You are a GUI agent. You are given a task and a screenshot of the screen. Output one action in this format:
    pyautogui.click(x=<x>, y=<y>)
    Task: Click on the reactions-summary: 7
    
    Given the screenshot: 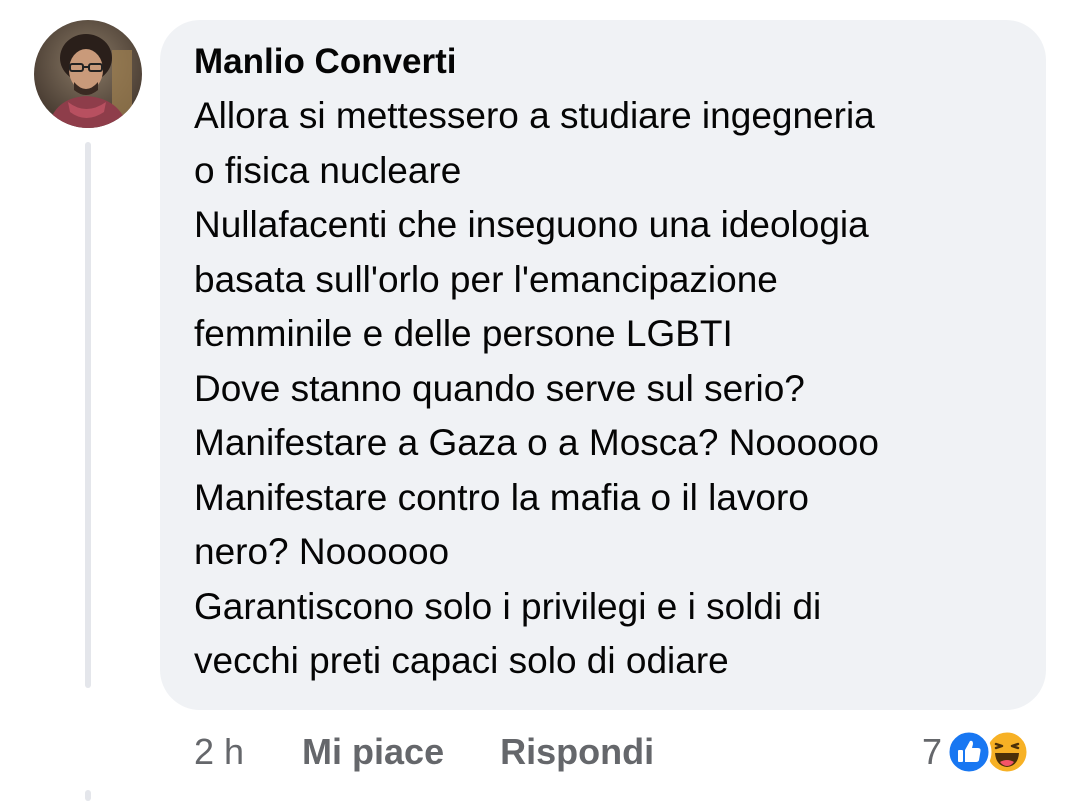 What is the action you would take?
    pyautogui.click(x=976, y=752)
    